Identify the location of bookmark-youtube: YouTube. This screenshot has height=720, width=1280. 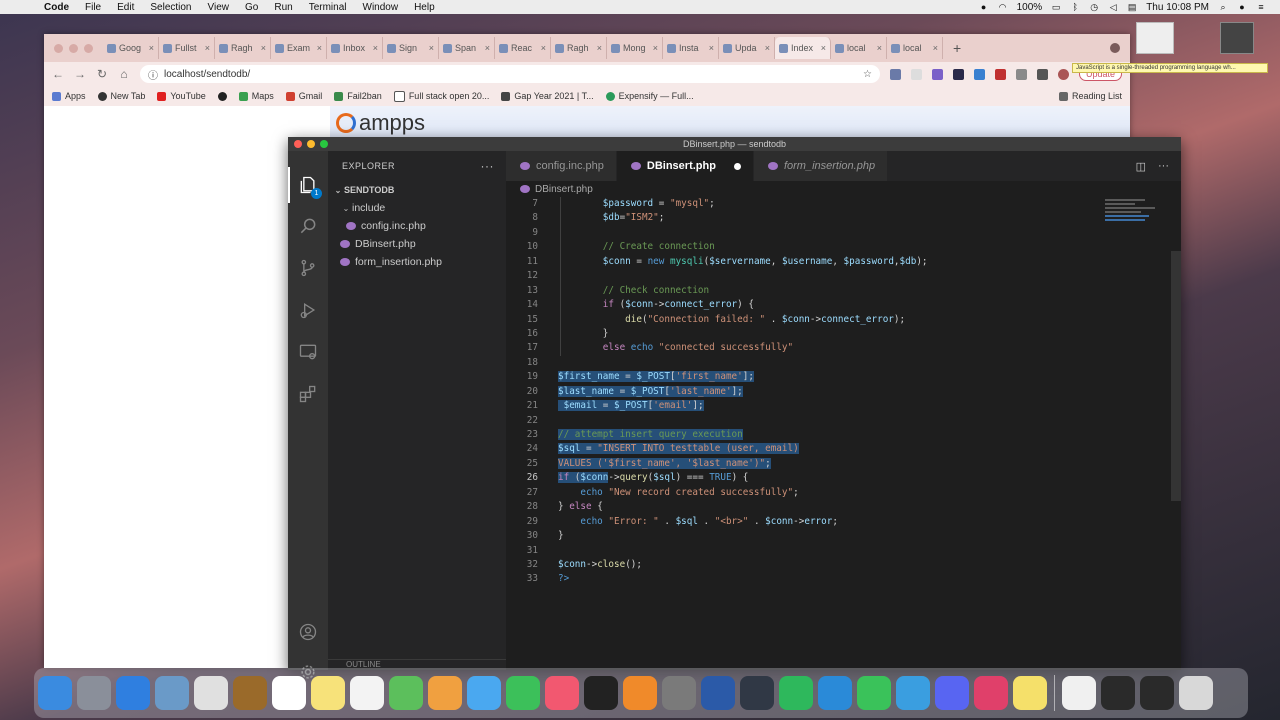
(181, 96).